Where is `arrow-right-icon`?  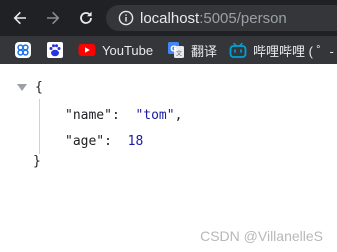
arrow-right-icon is located at coordinates (53, 18).